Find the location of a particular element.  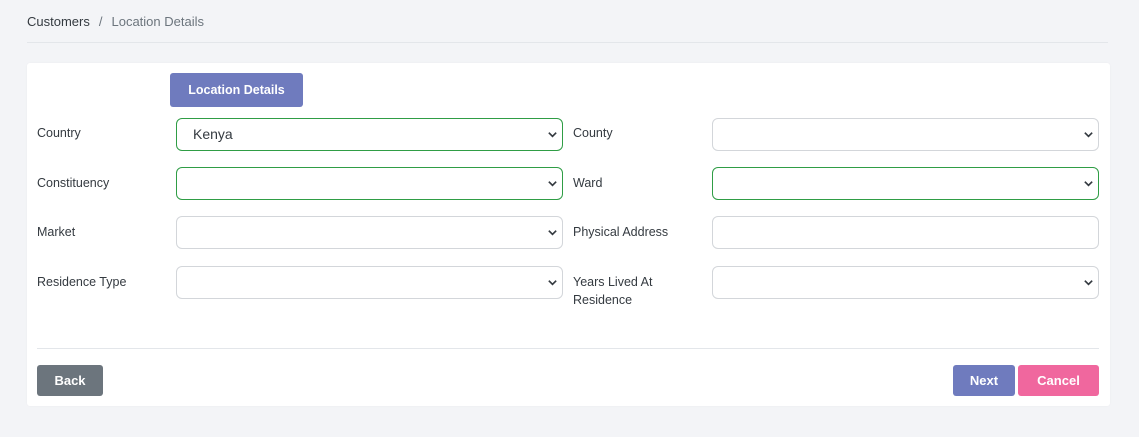

country-label: Country is located at coordinates (59, 133).